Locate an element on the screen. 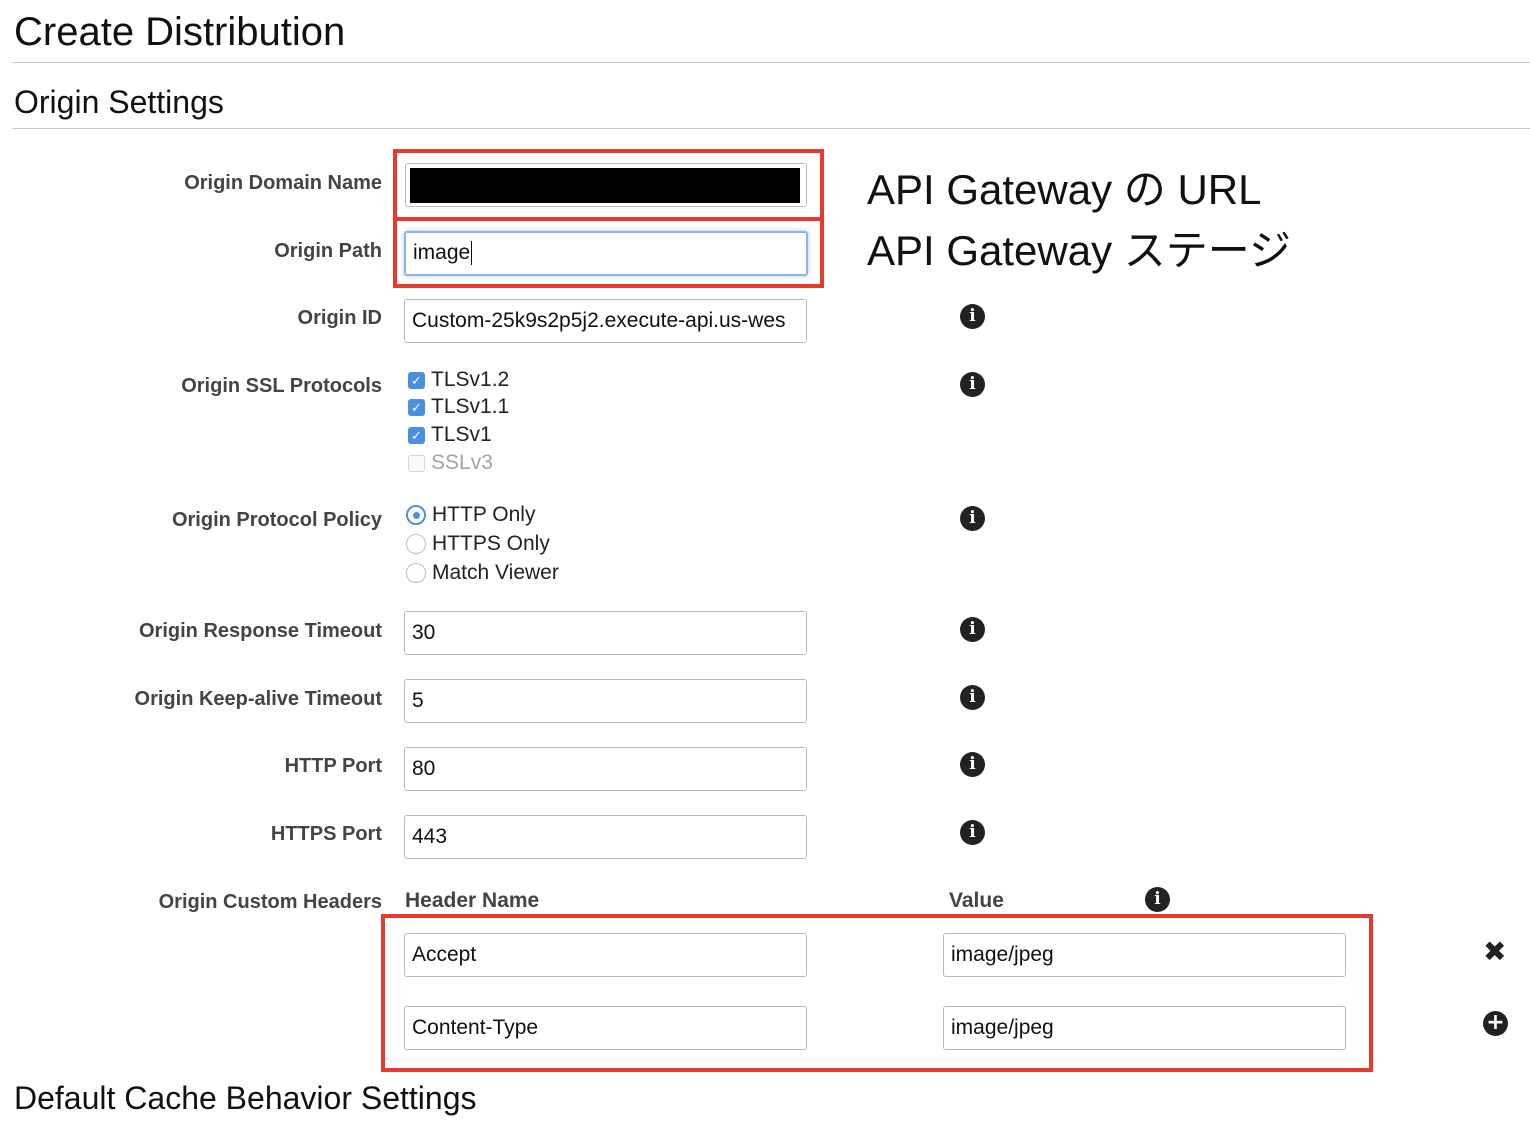 The width and height of the screenshot is (1530, 1124). radio-https-only: HTTPS Only is located at coordinates (478, 544).